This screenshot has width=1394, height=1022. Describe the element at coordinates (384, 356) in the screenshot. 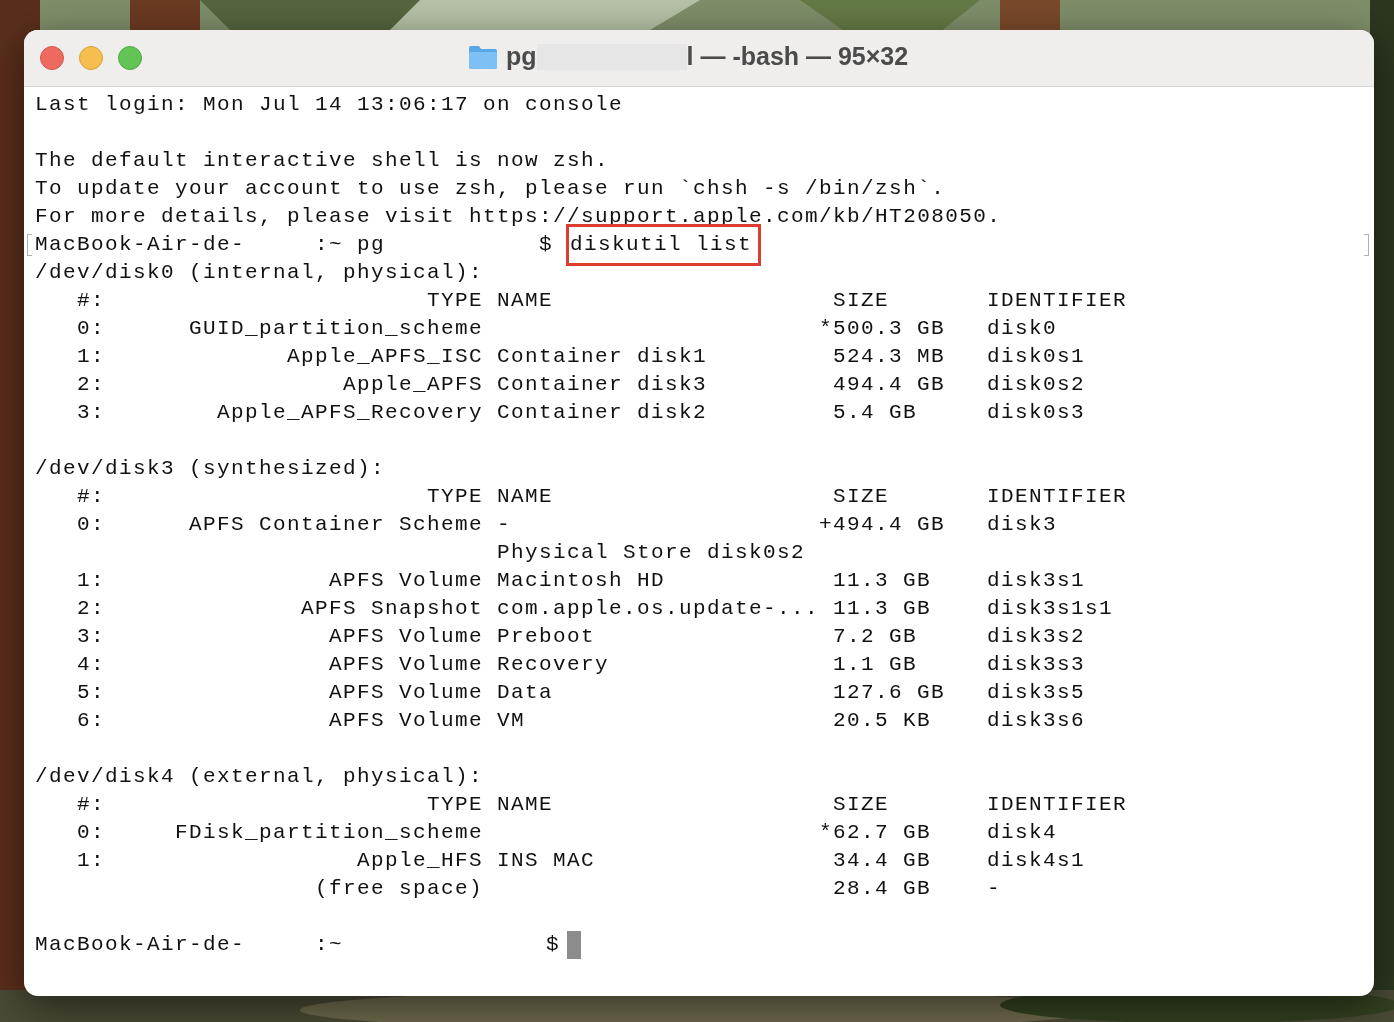

I see `table-cell: Apple_APFS_ISC` at that location.